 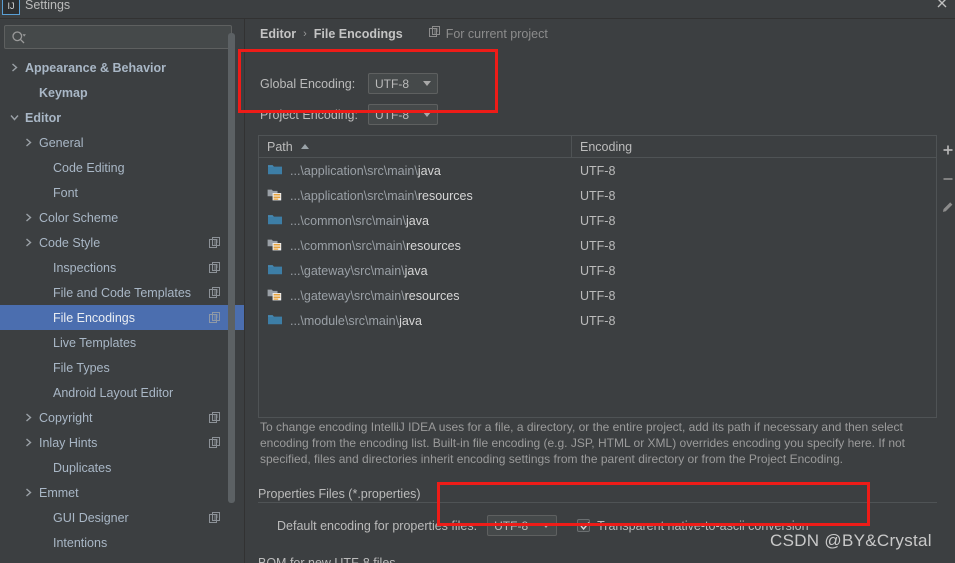 I want to click on table-cell-path: ...\gateway\src\main\resources, so click(x=415, y=295).